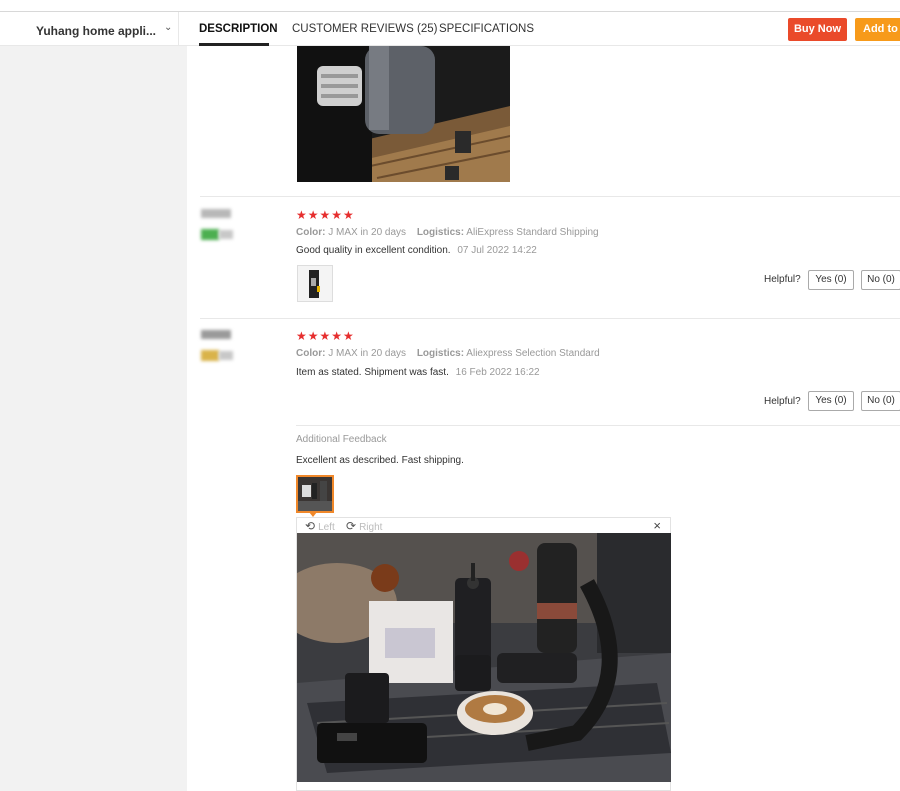 The height and width of the screenshot is (791, 900). I want to click on review-date: 07 Jul 2022 14:22, so click(497, 250).